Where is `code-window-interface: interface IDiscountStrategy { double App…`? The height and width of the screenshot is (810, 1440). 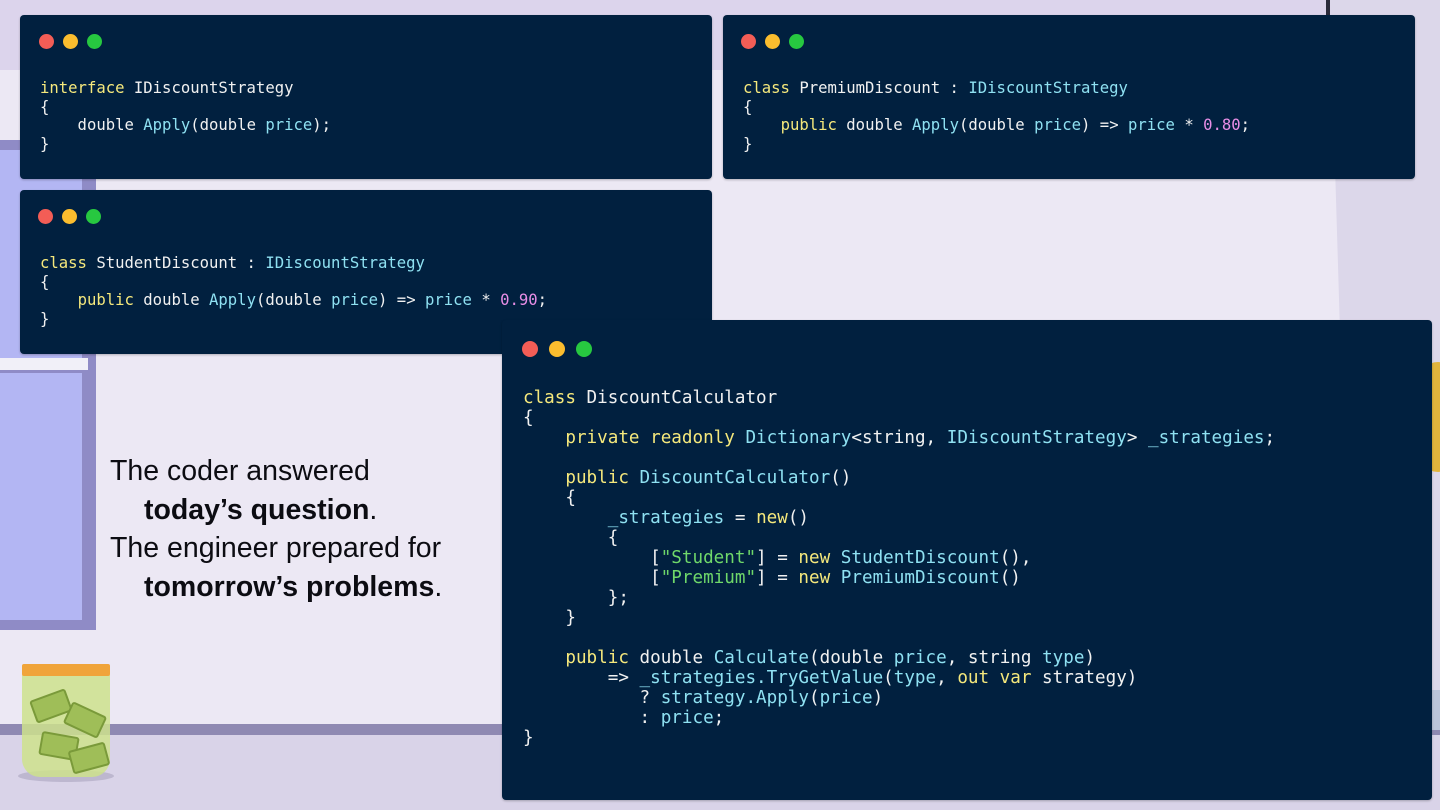 code-window-interface: interface IDiscountStrategy { double App… is located at coordinates (366, 97).